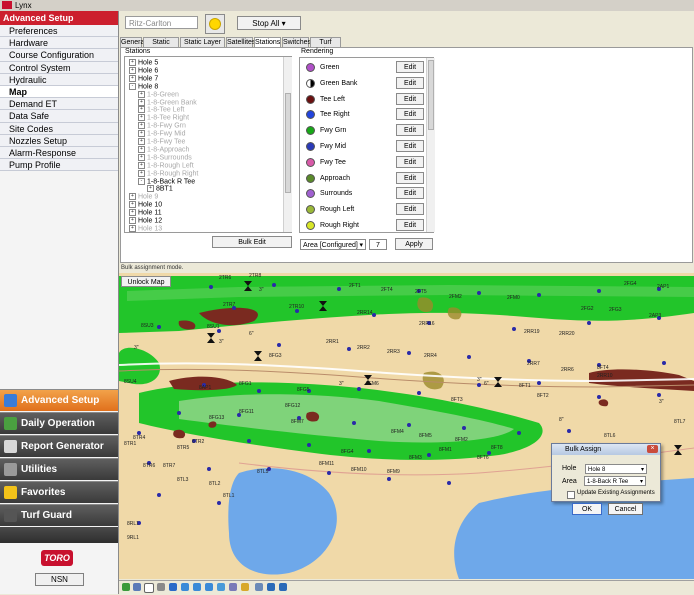 This screenshot has height=595, width=694. Describe the element at coordinates (161, 587) in the screenshot. I see `dropdown-icon` at that location.